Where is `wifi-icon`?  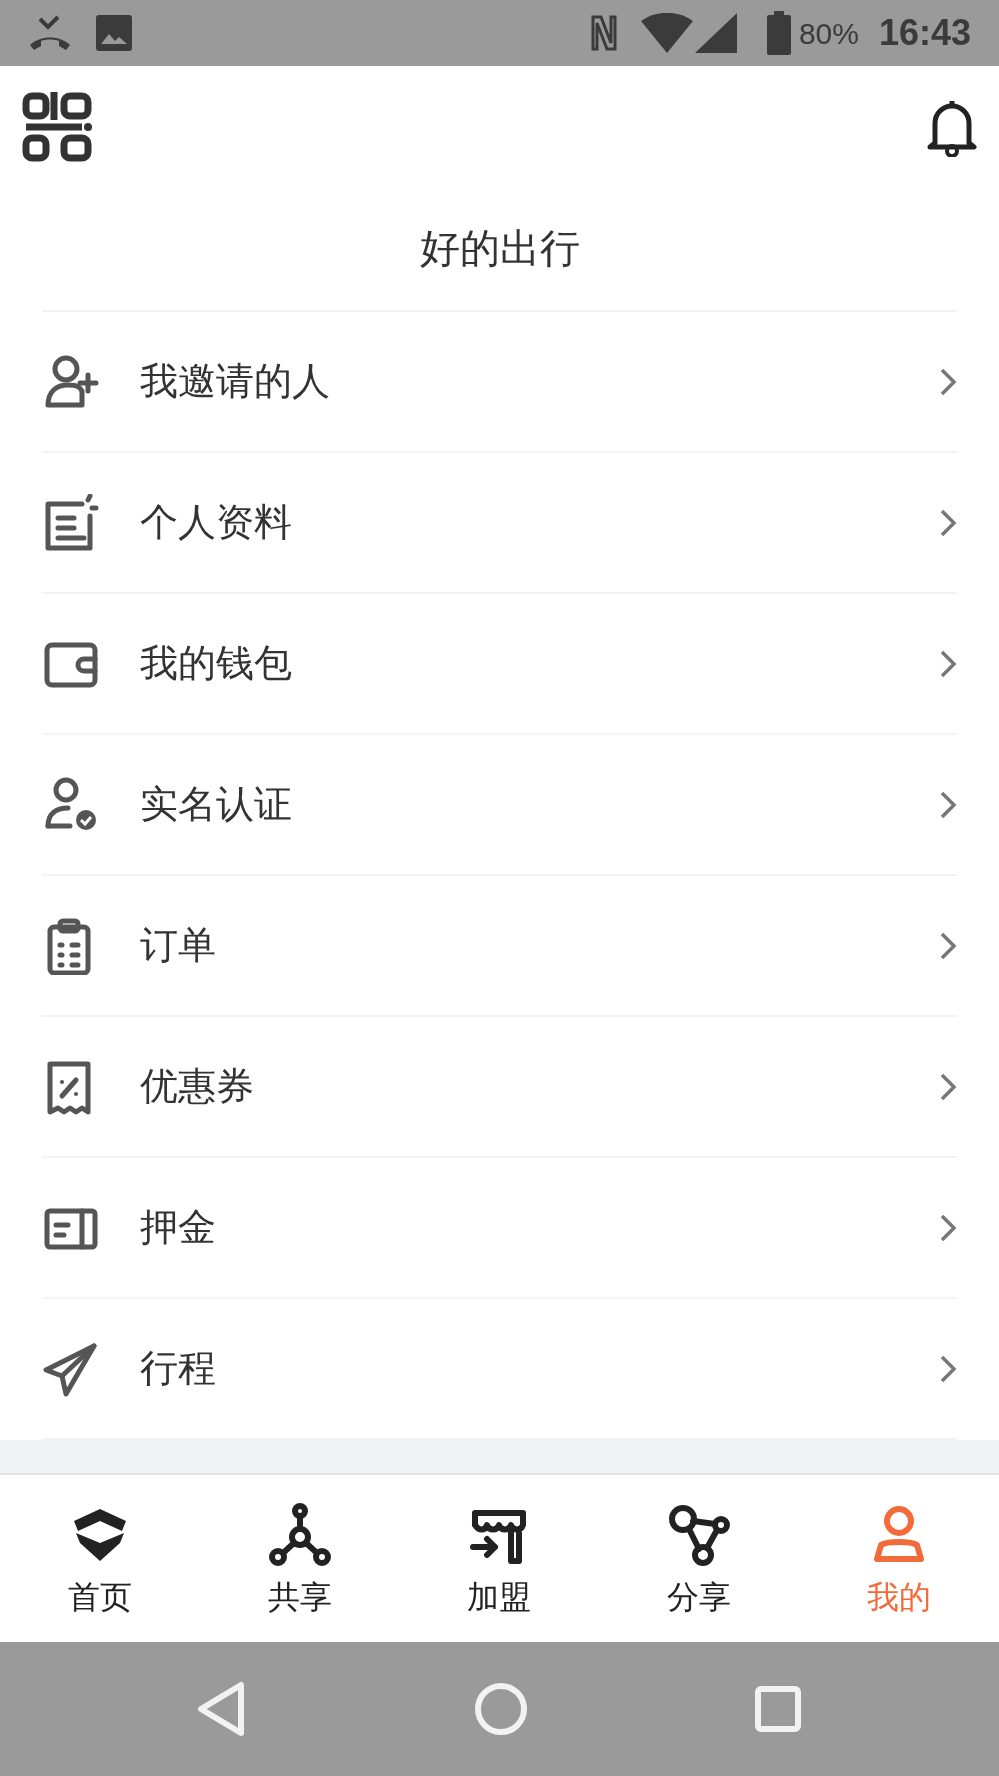 wifi-icon is located at coordinates (666, 33).